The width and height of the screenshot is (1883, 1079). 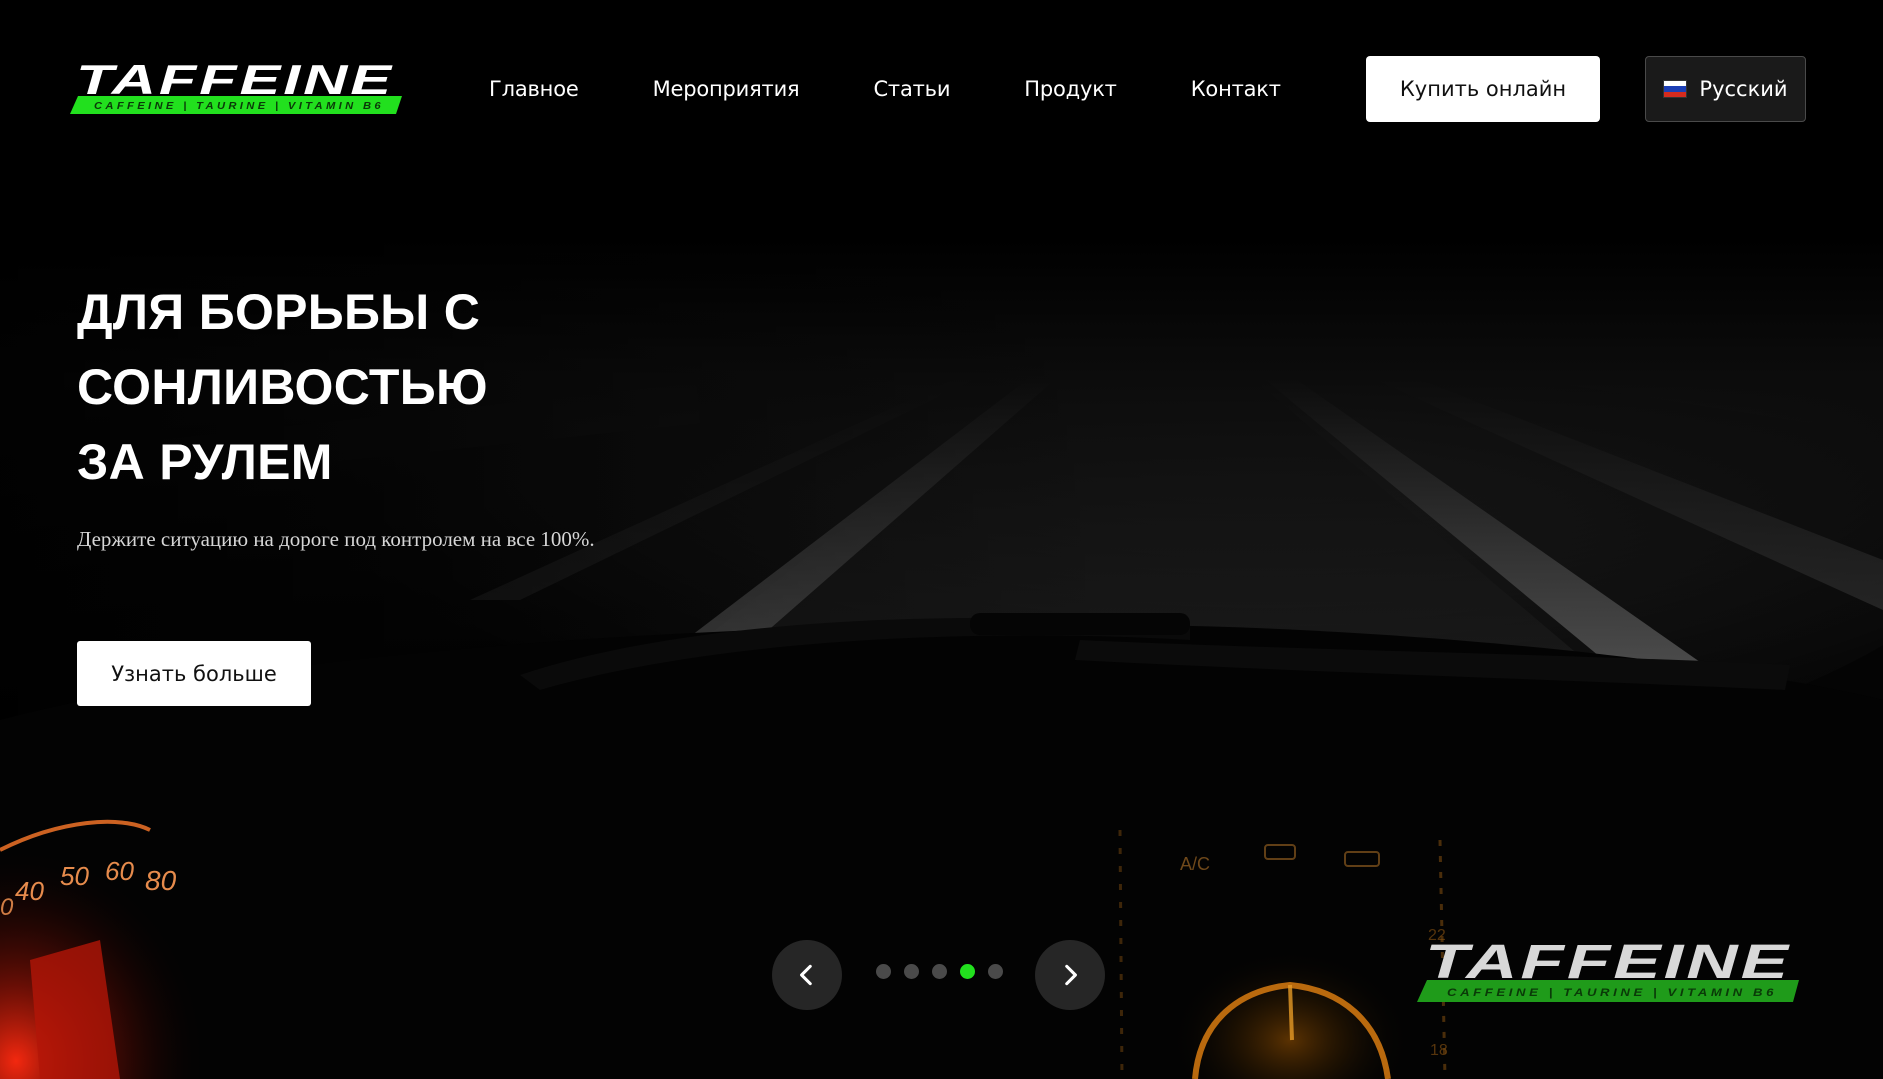 I want to click on slider-next-button, so click(x=1070, y=975).